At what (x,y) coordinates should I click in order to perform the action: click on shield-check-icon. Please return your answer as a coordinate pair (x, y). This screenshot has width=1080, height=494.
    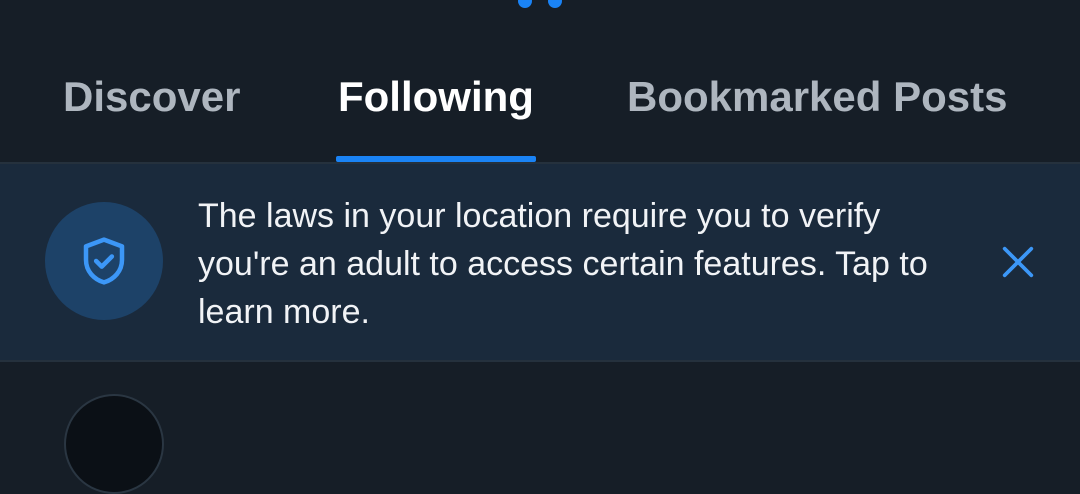
    Looking at the image, I should click on (104, 261).